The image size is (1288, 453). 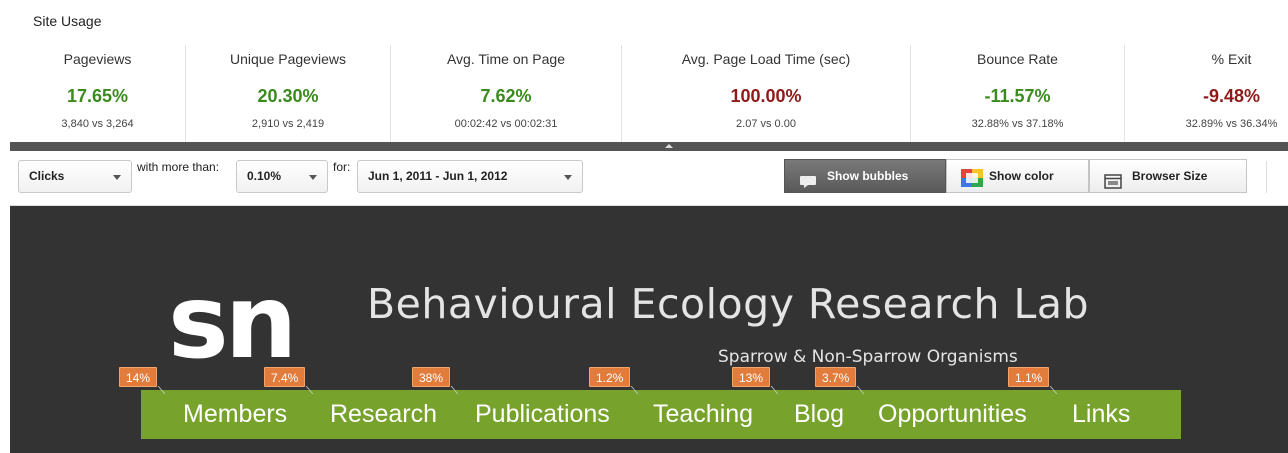 I want to click on metric-compare: 3,840 vs 3,264, so click(x=97, y=124).